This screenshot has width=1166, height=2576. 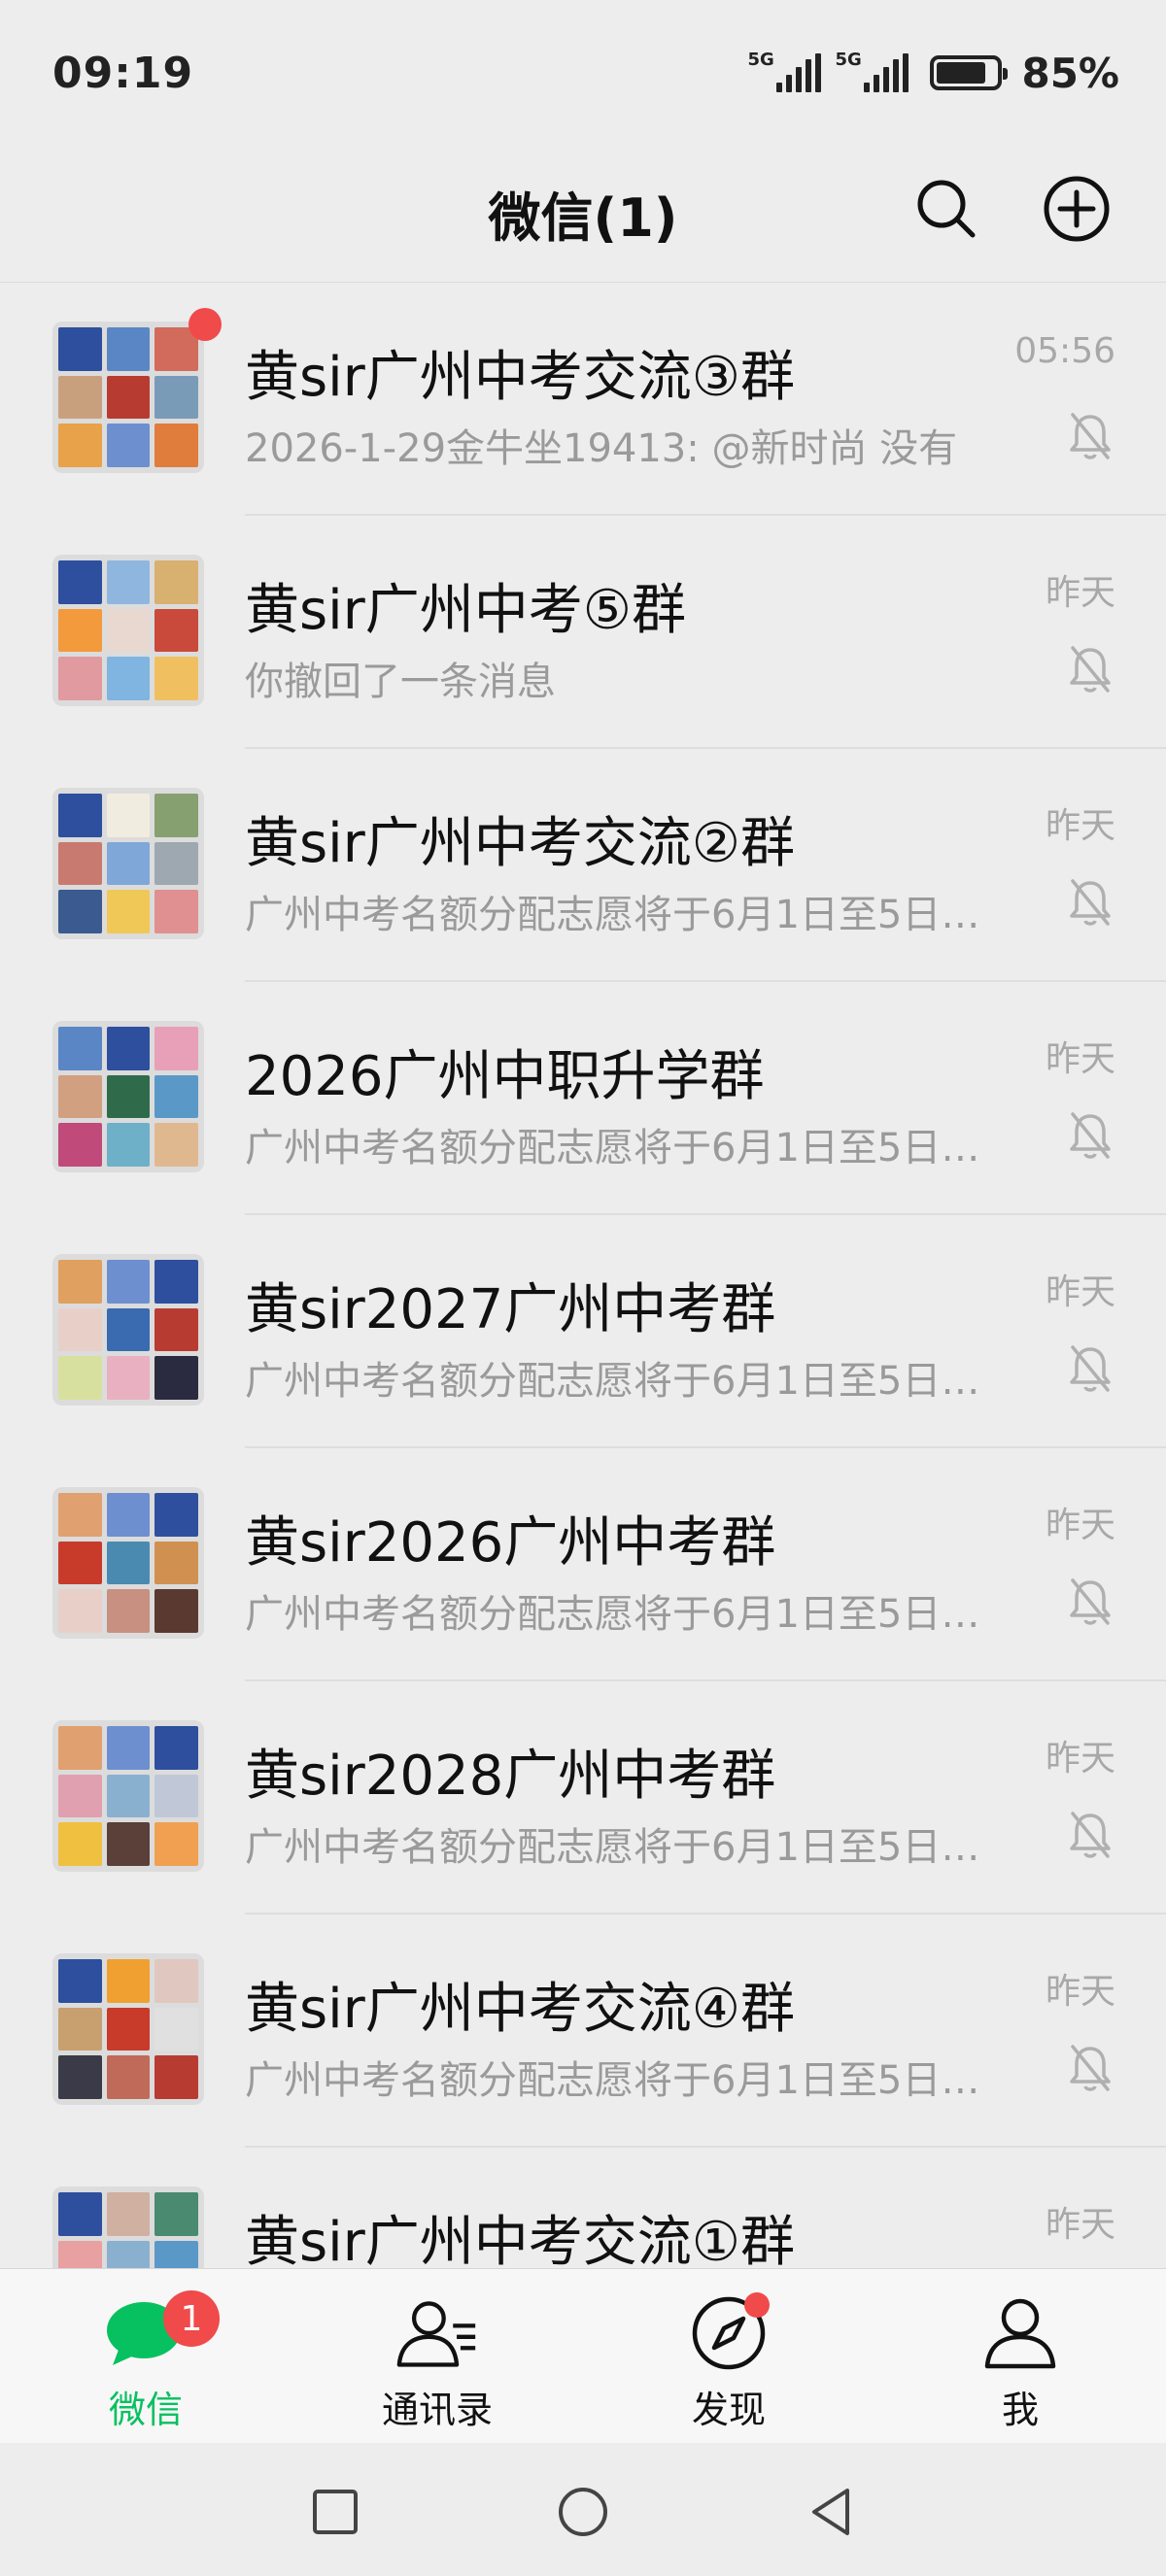 What do you see at coordinates (520, 2009) in the screenshot?
I see `chat-name: 黄sir广州中考交流④群` at bounding box center [520, 2009].